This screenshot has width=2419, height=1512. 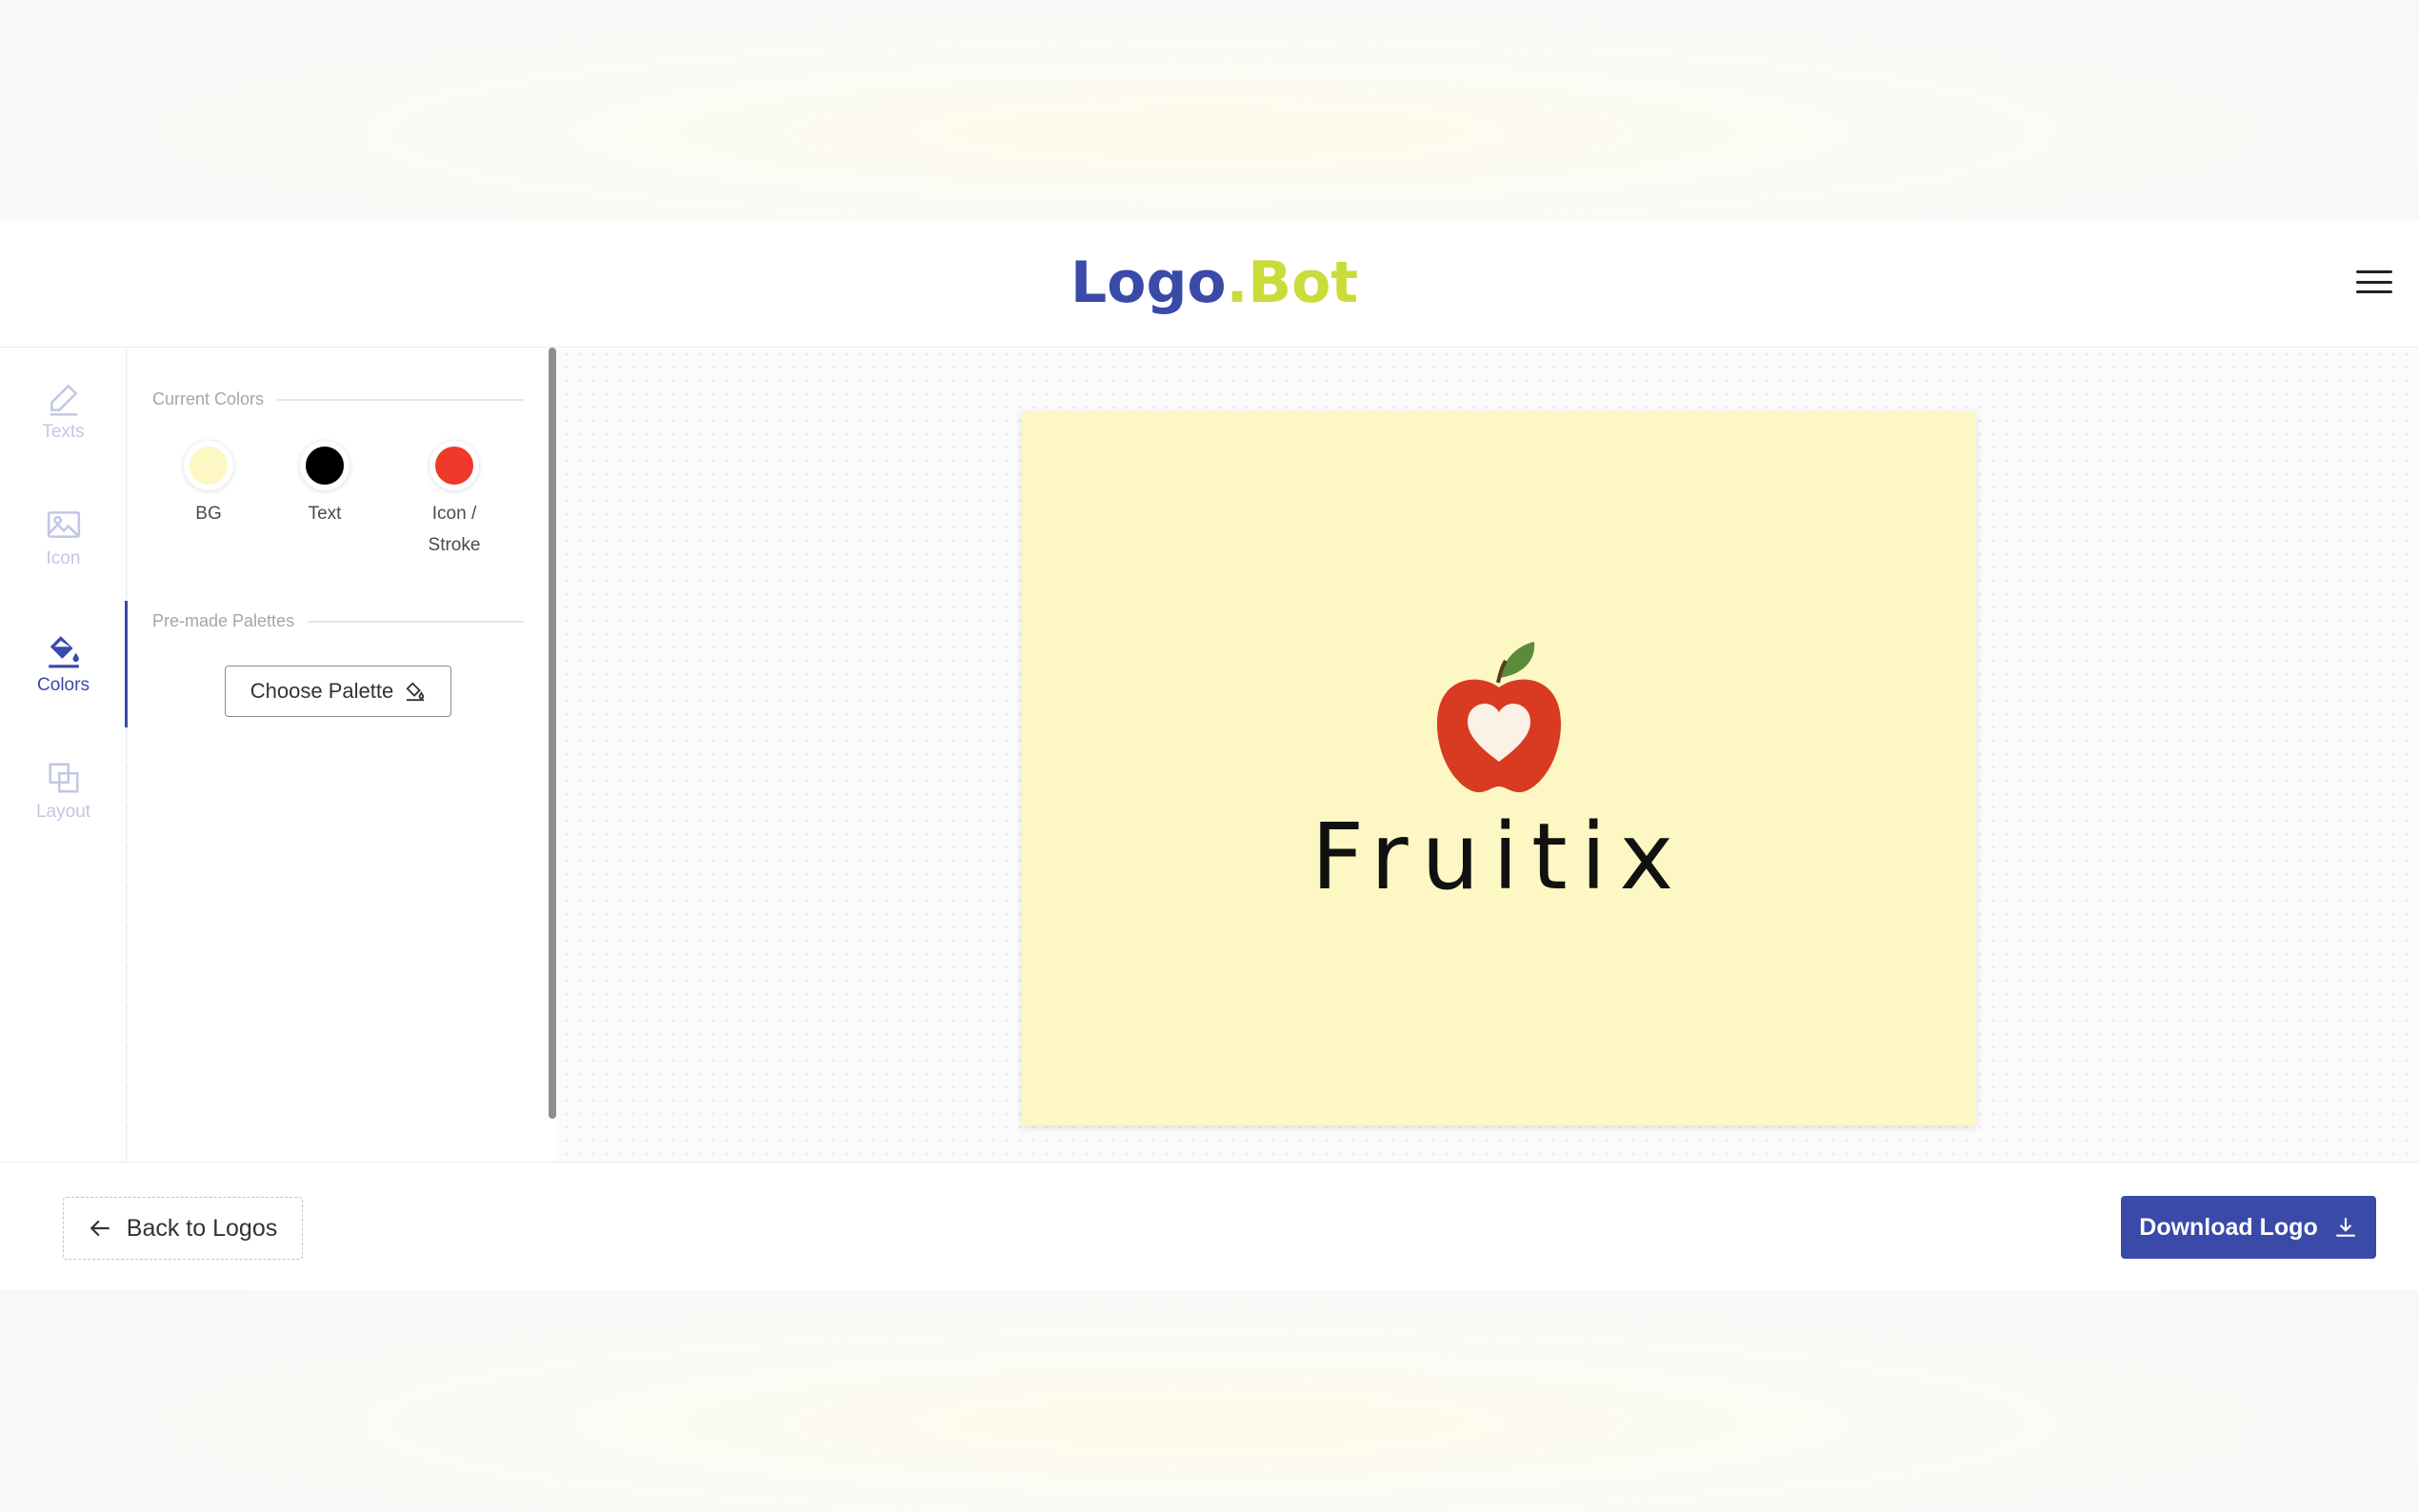 I want to click on editor-footer: Back to Logos Download Logo, so click(x=1209, y=1226).